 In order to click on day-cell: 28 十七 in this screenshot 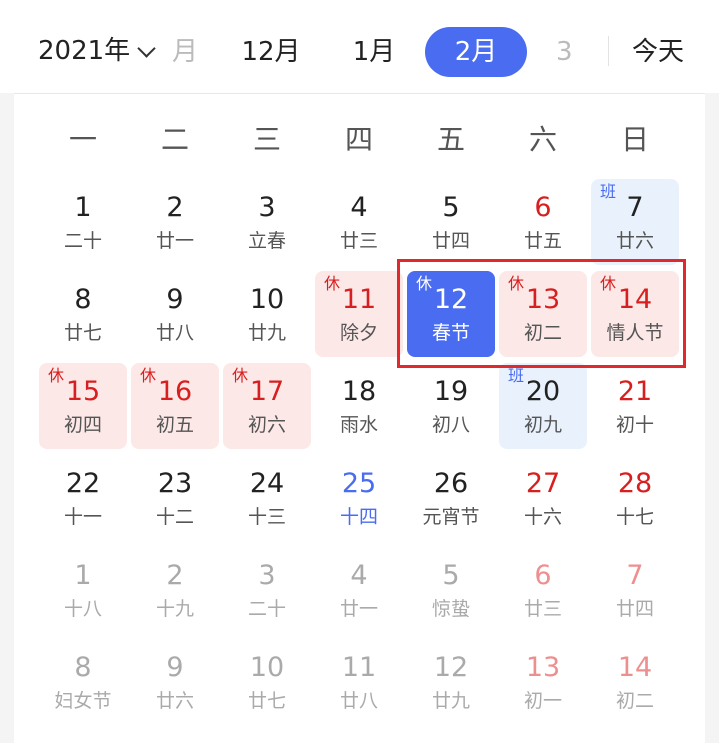, I will do `click(635, 498)`.